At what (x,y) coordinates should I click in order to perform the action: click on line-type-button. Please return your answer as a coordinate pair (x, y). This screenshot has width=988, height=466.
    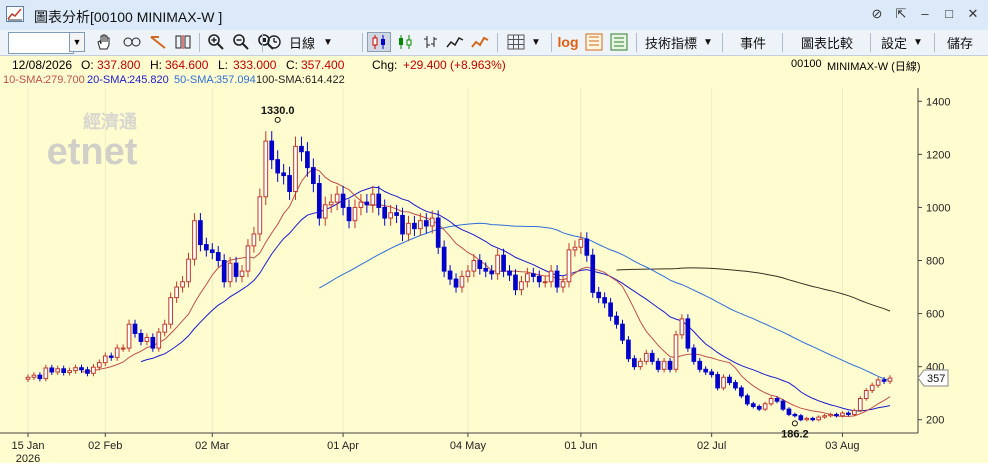
    Looking at the image, I should click on (455, 42).